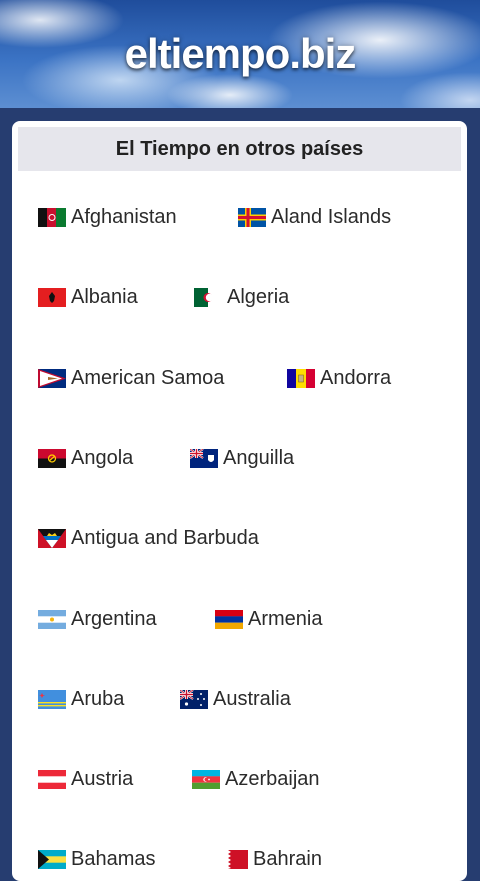  What do you see at coordinates (113, 858) in the screenshot?
I see `country-name: Bahamas` at bounding box center [113, 858].